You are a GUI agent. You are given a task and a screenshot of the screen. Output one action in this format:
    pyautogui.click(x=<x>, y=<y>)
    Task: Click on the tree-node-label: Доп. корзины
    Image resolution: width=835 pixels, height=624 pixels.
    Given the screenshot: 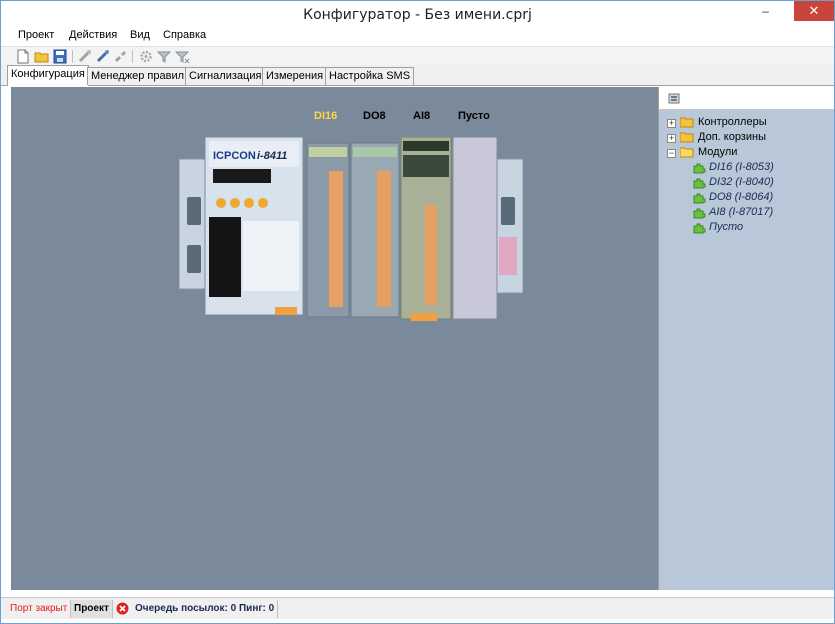 What is the action you would take?
    pyautogui.click(x=732, y=137)
    